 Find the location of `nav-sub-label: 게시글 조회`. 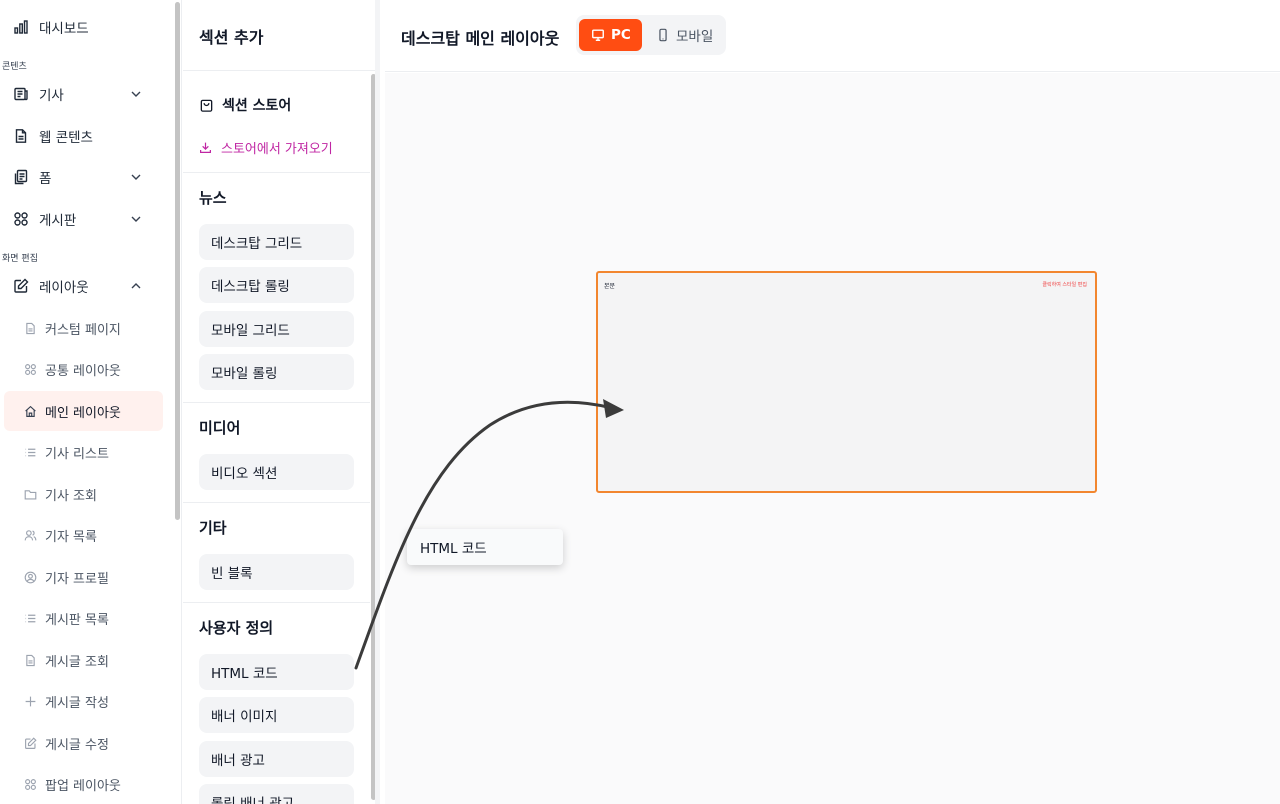

nav-sub-label: 게시글 조회 is located at coordinates (77, 662).